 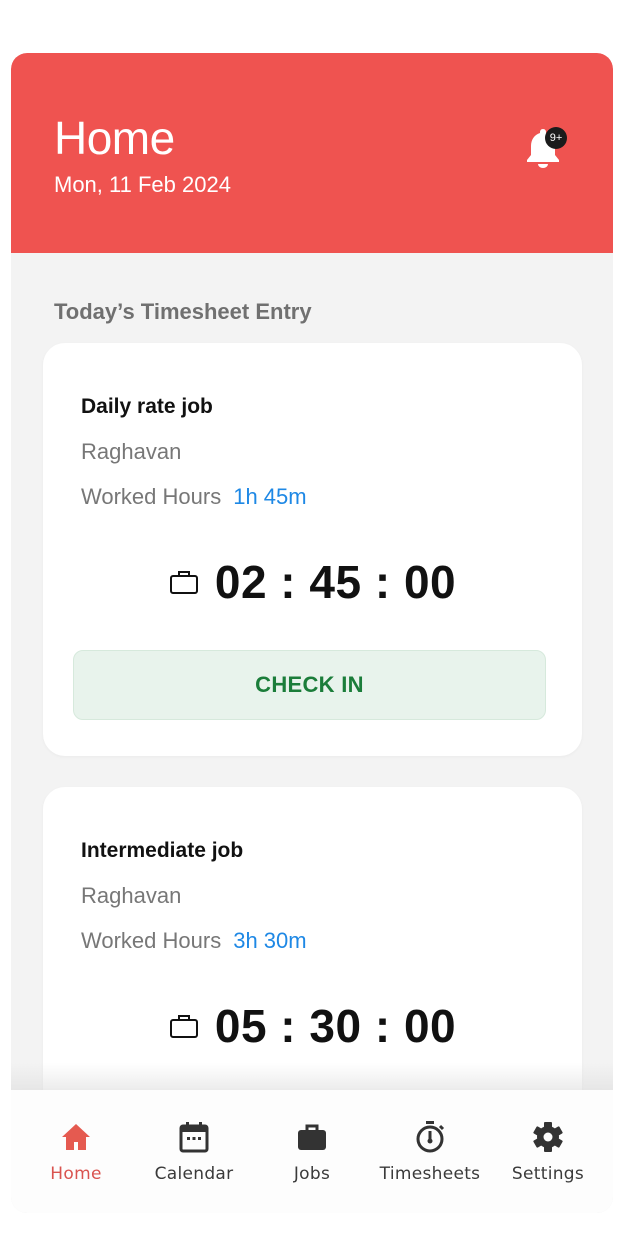 What do you see at coordinates (312, 1174) in the screenshot?
I see `nav-label: Jobs` at bounding box center [312, 1174].